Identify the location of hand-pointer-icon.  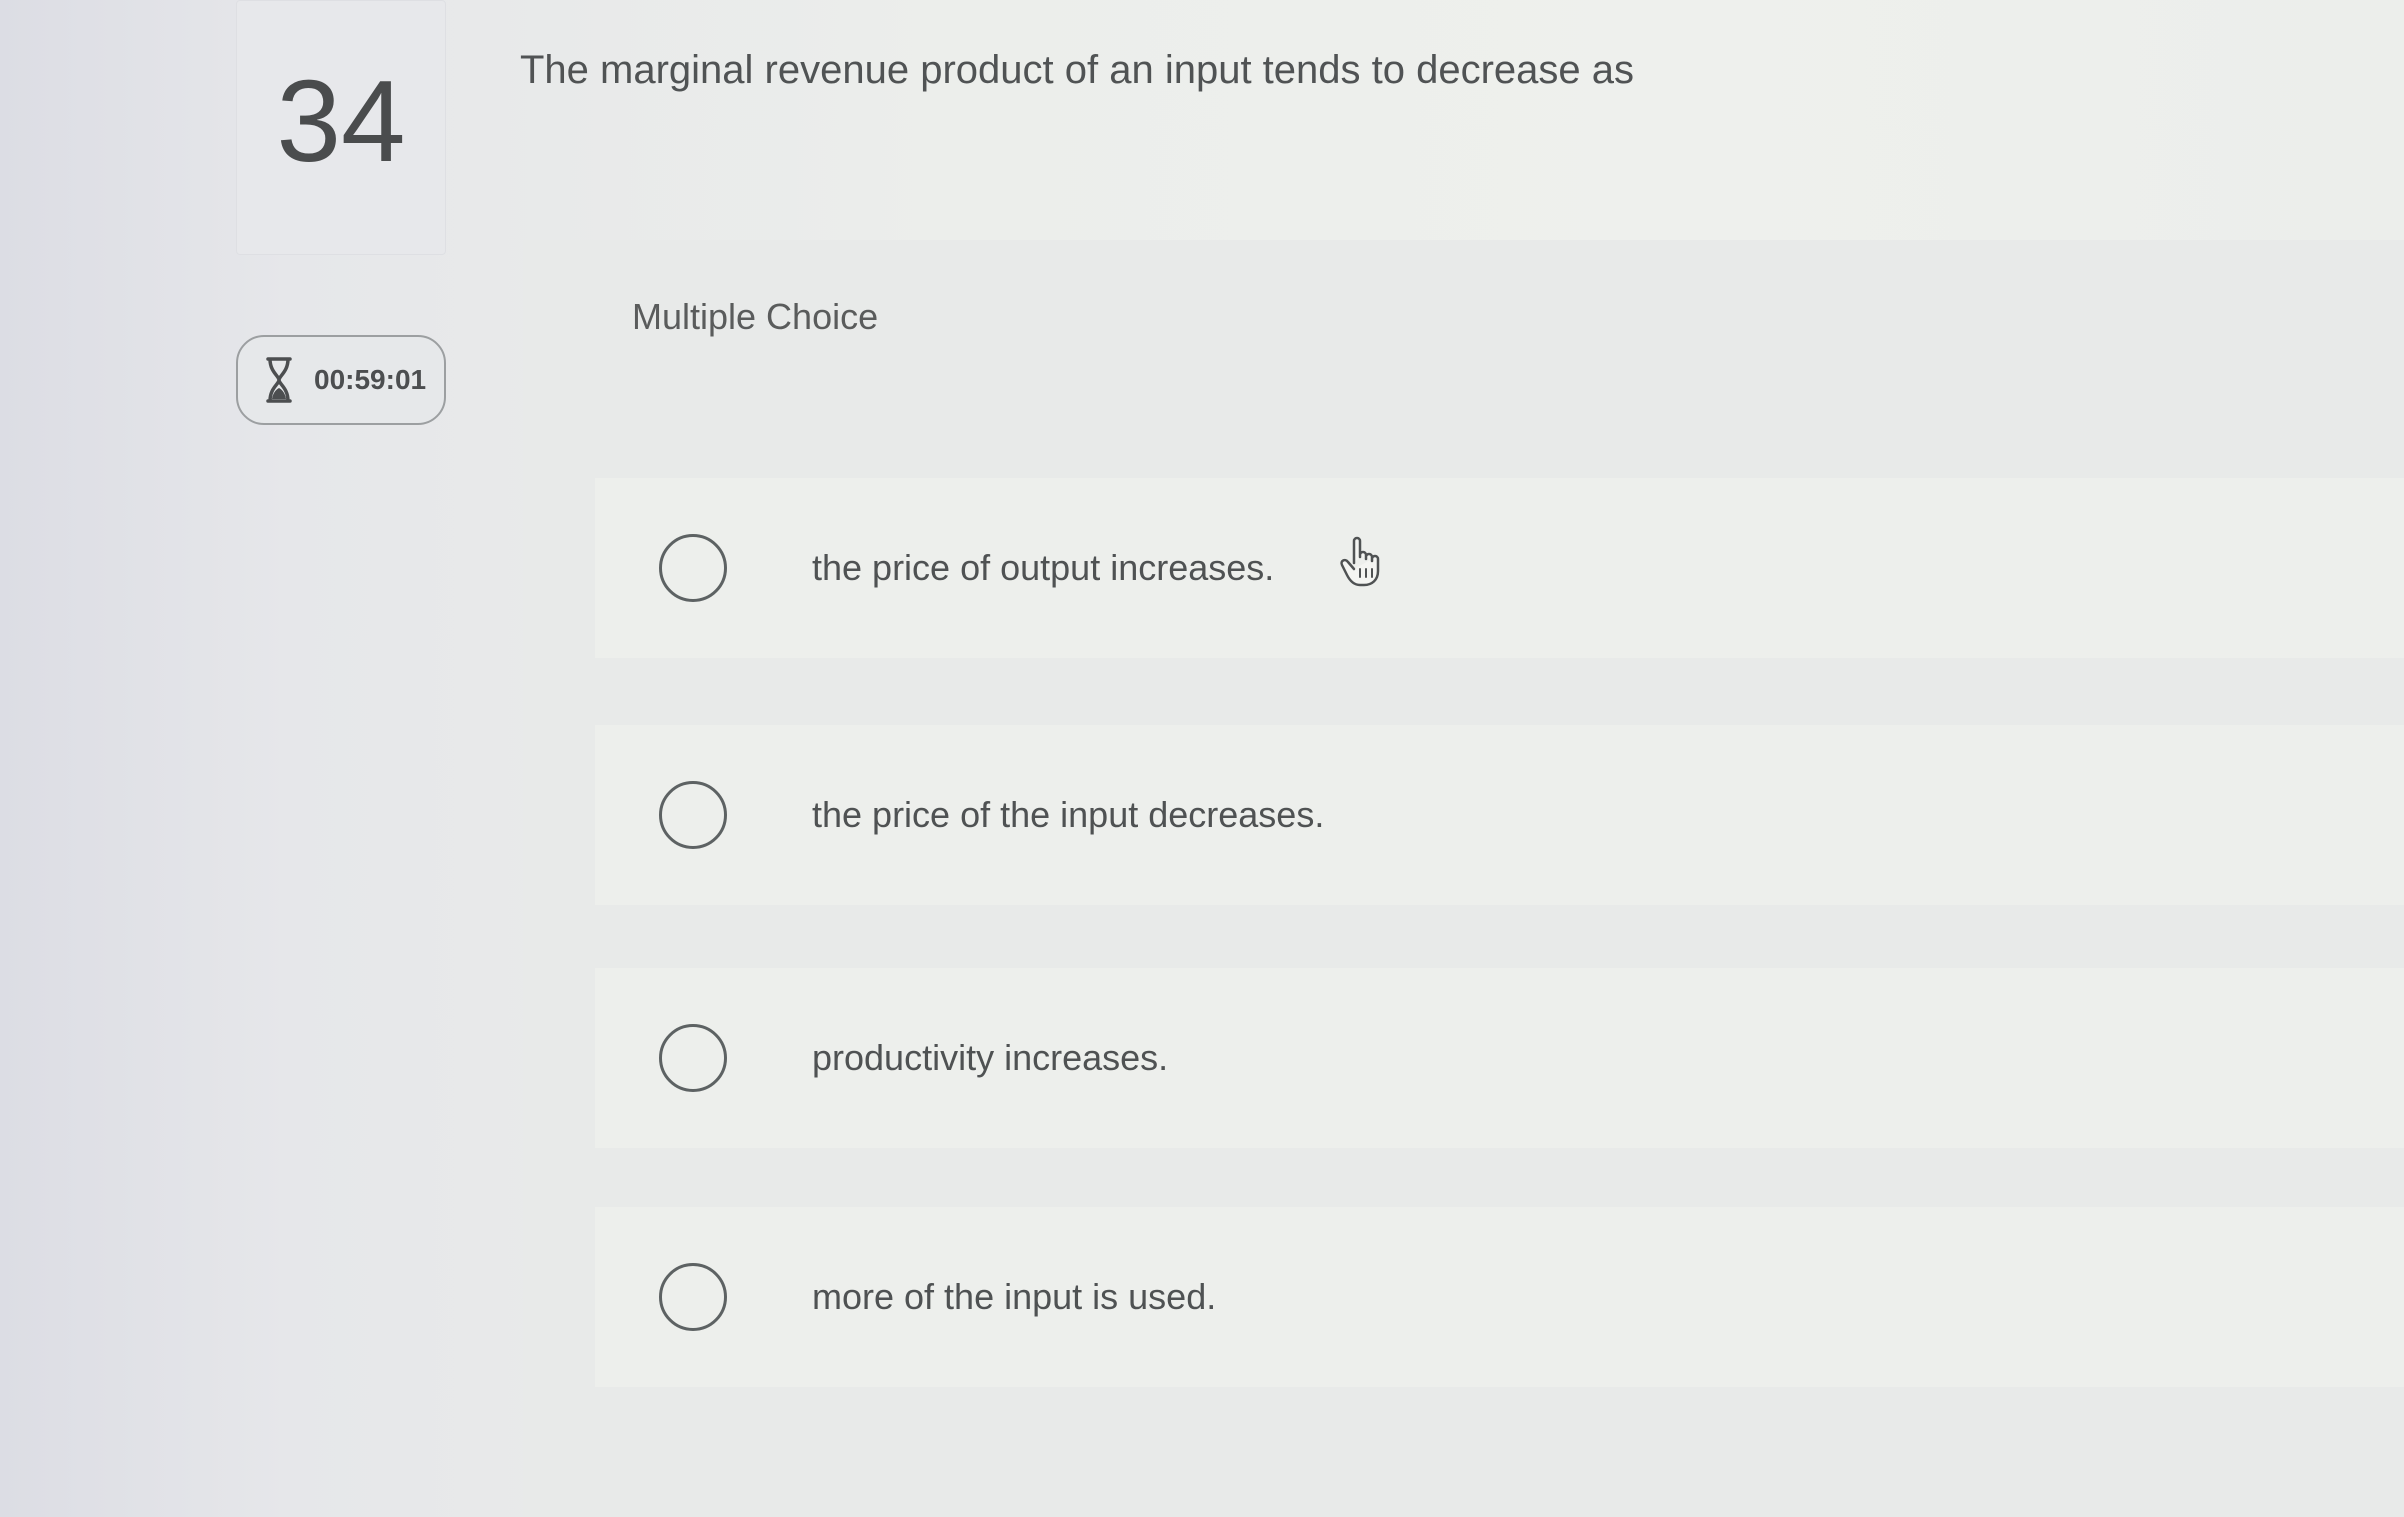
(1362, 561).